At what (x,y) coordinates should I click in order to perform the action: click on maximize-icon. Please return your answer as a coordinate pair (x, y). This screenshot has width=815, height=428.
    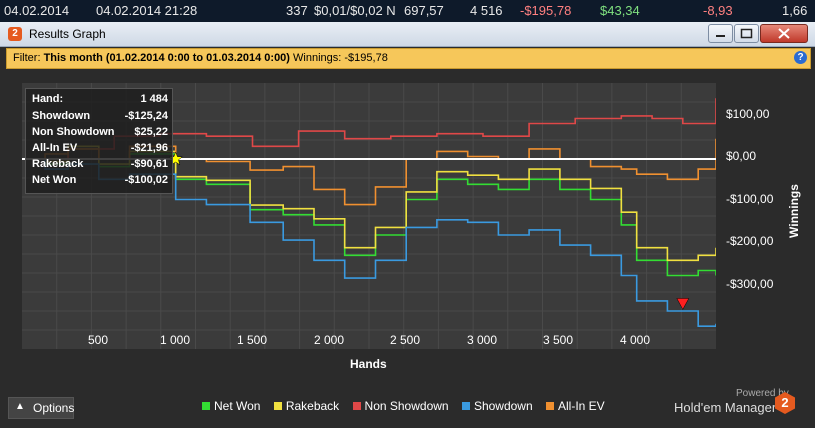
    Looking at the image, I should click on (746, 33).